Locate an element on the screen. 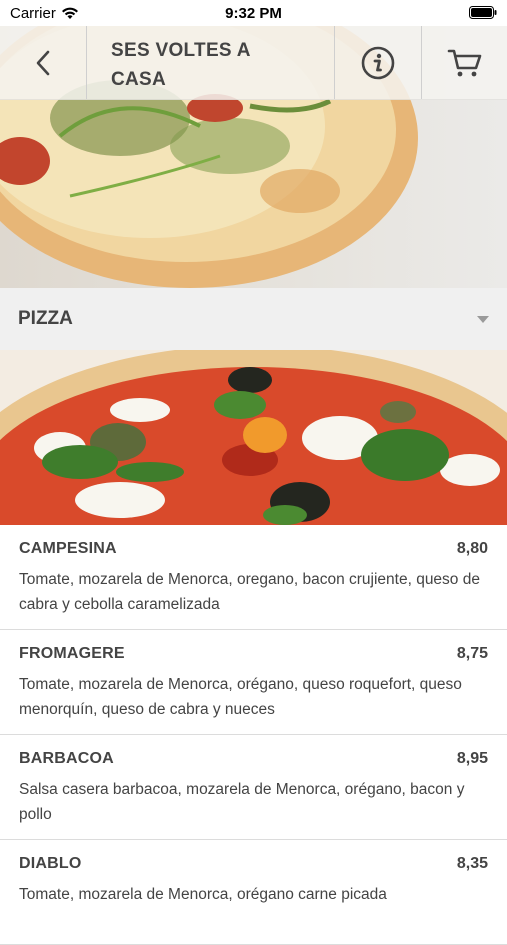  chevron-left-icon is located at coordinates (43, 62).